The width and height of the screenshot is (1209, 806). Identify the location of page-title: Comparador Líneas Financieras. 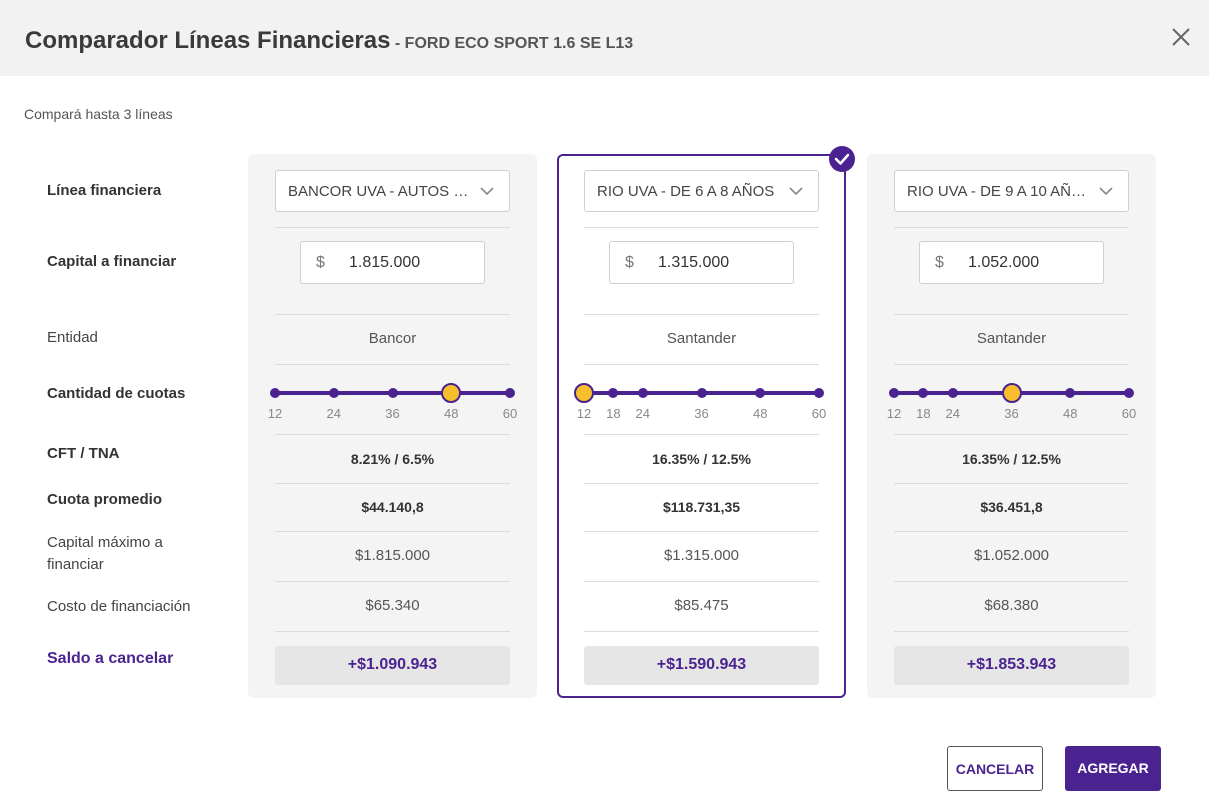
(208, 40).